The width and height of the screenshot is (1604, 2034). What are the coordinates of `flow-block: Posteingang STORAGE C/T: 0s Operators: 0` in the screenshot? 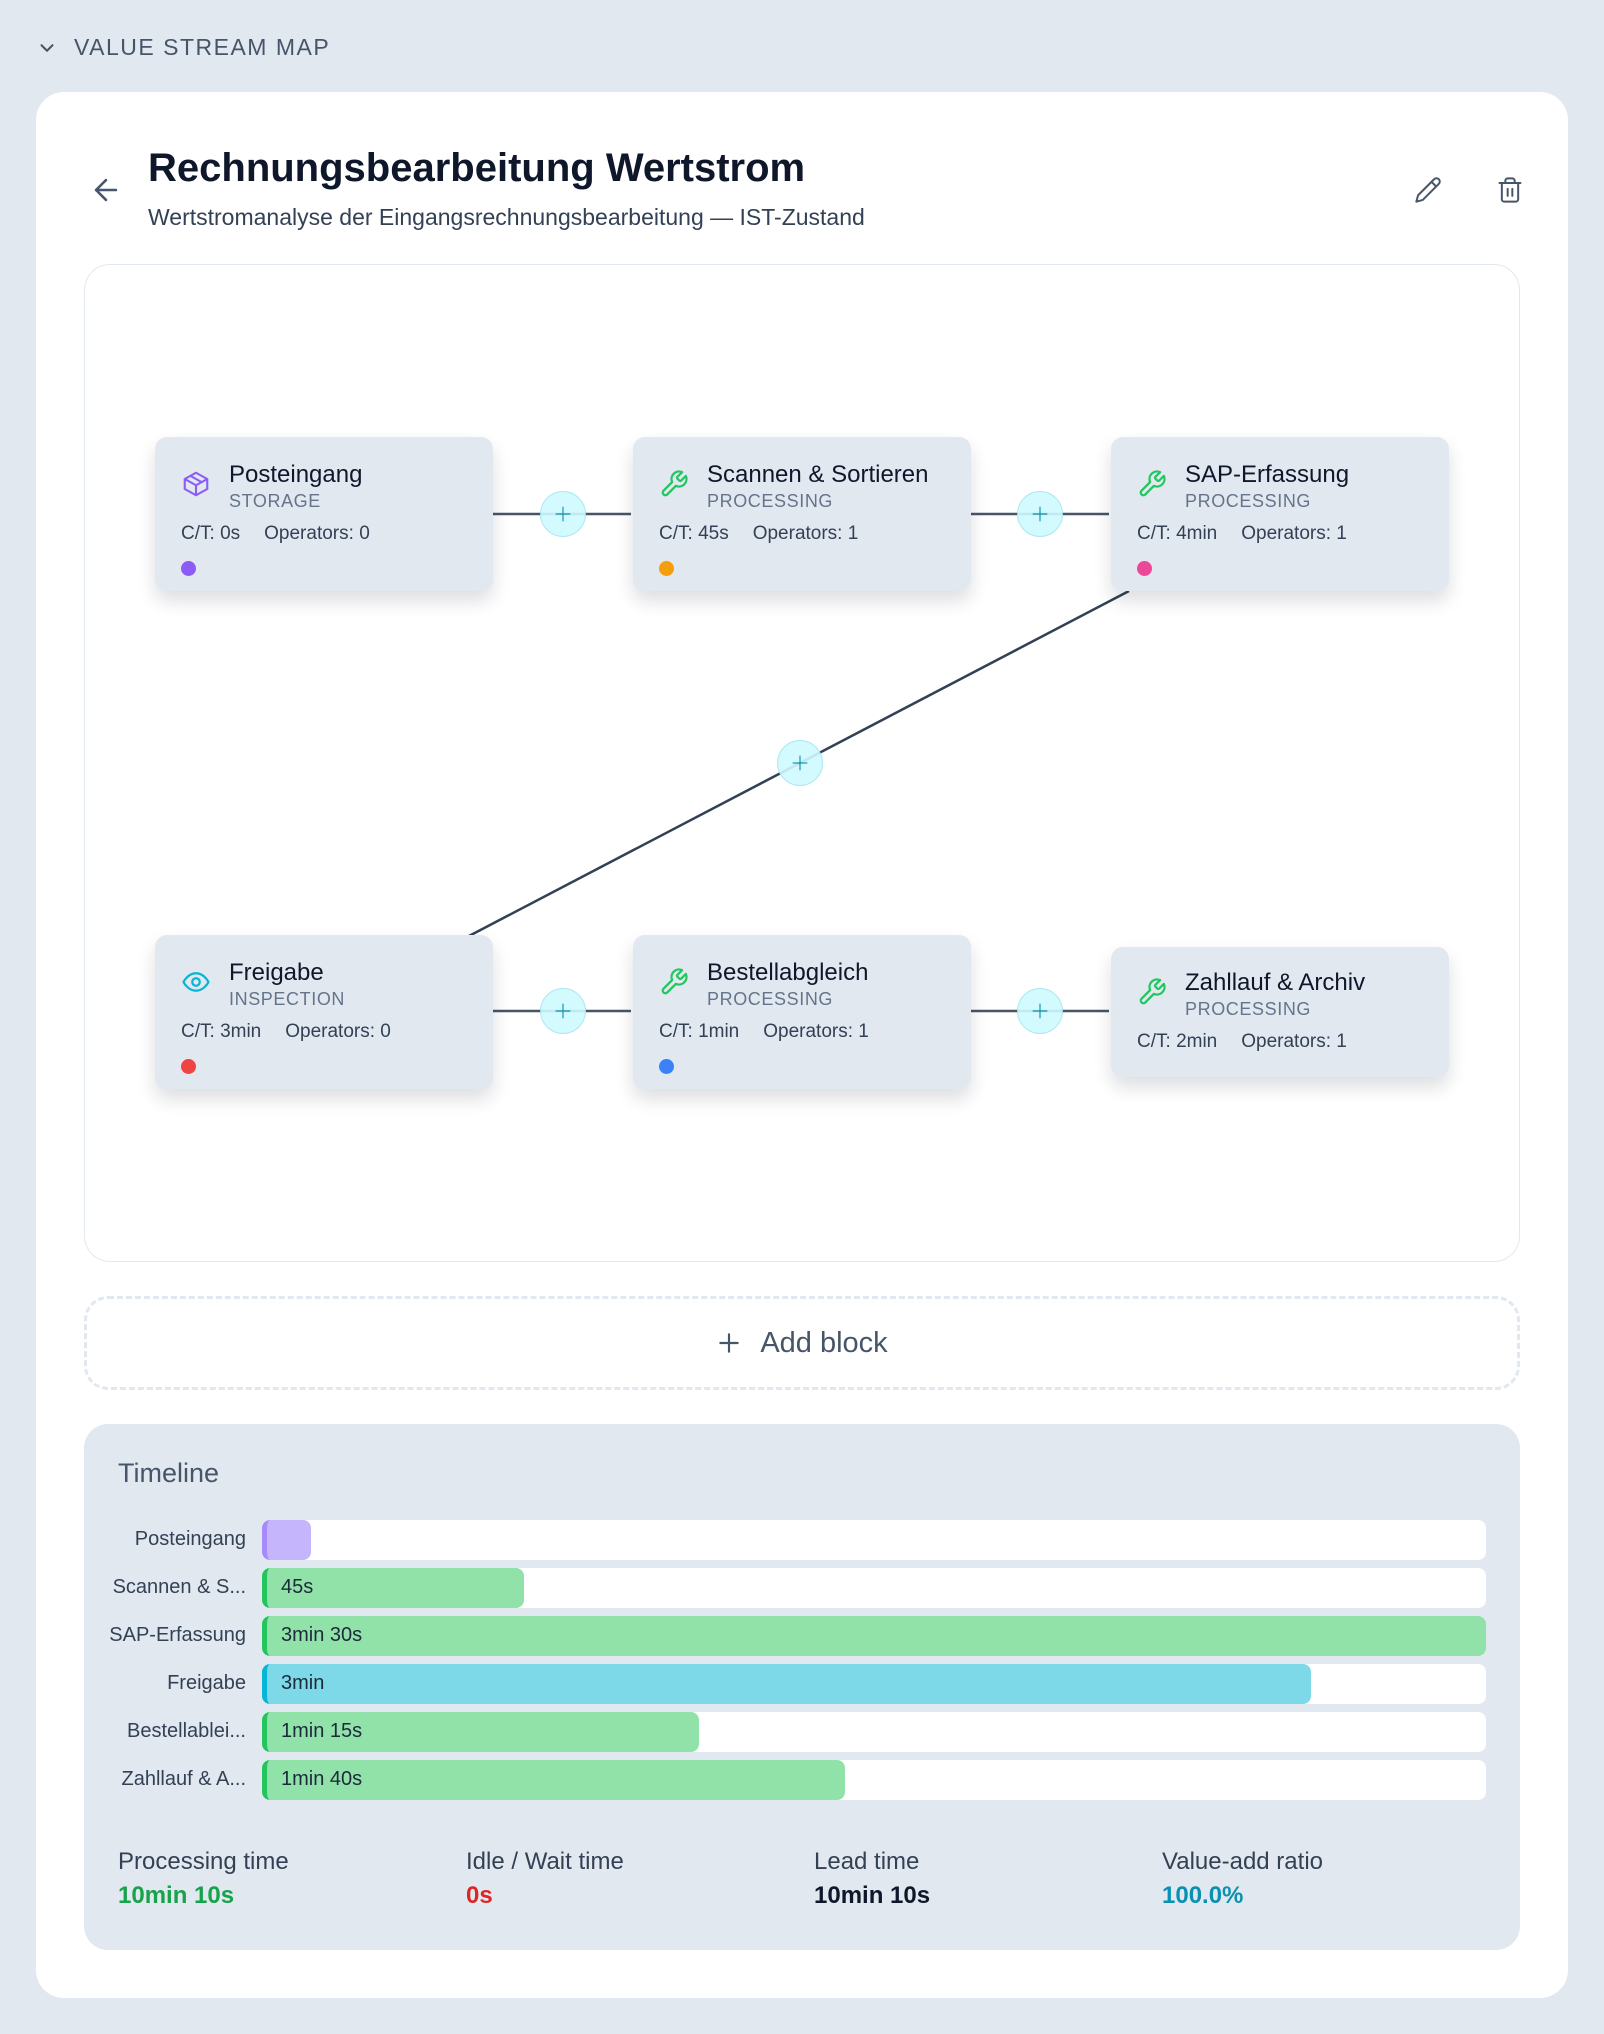 It's located at (324, 514).